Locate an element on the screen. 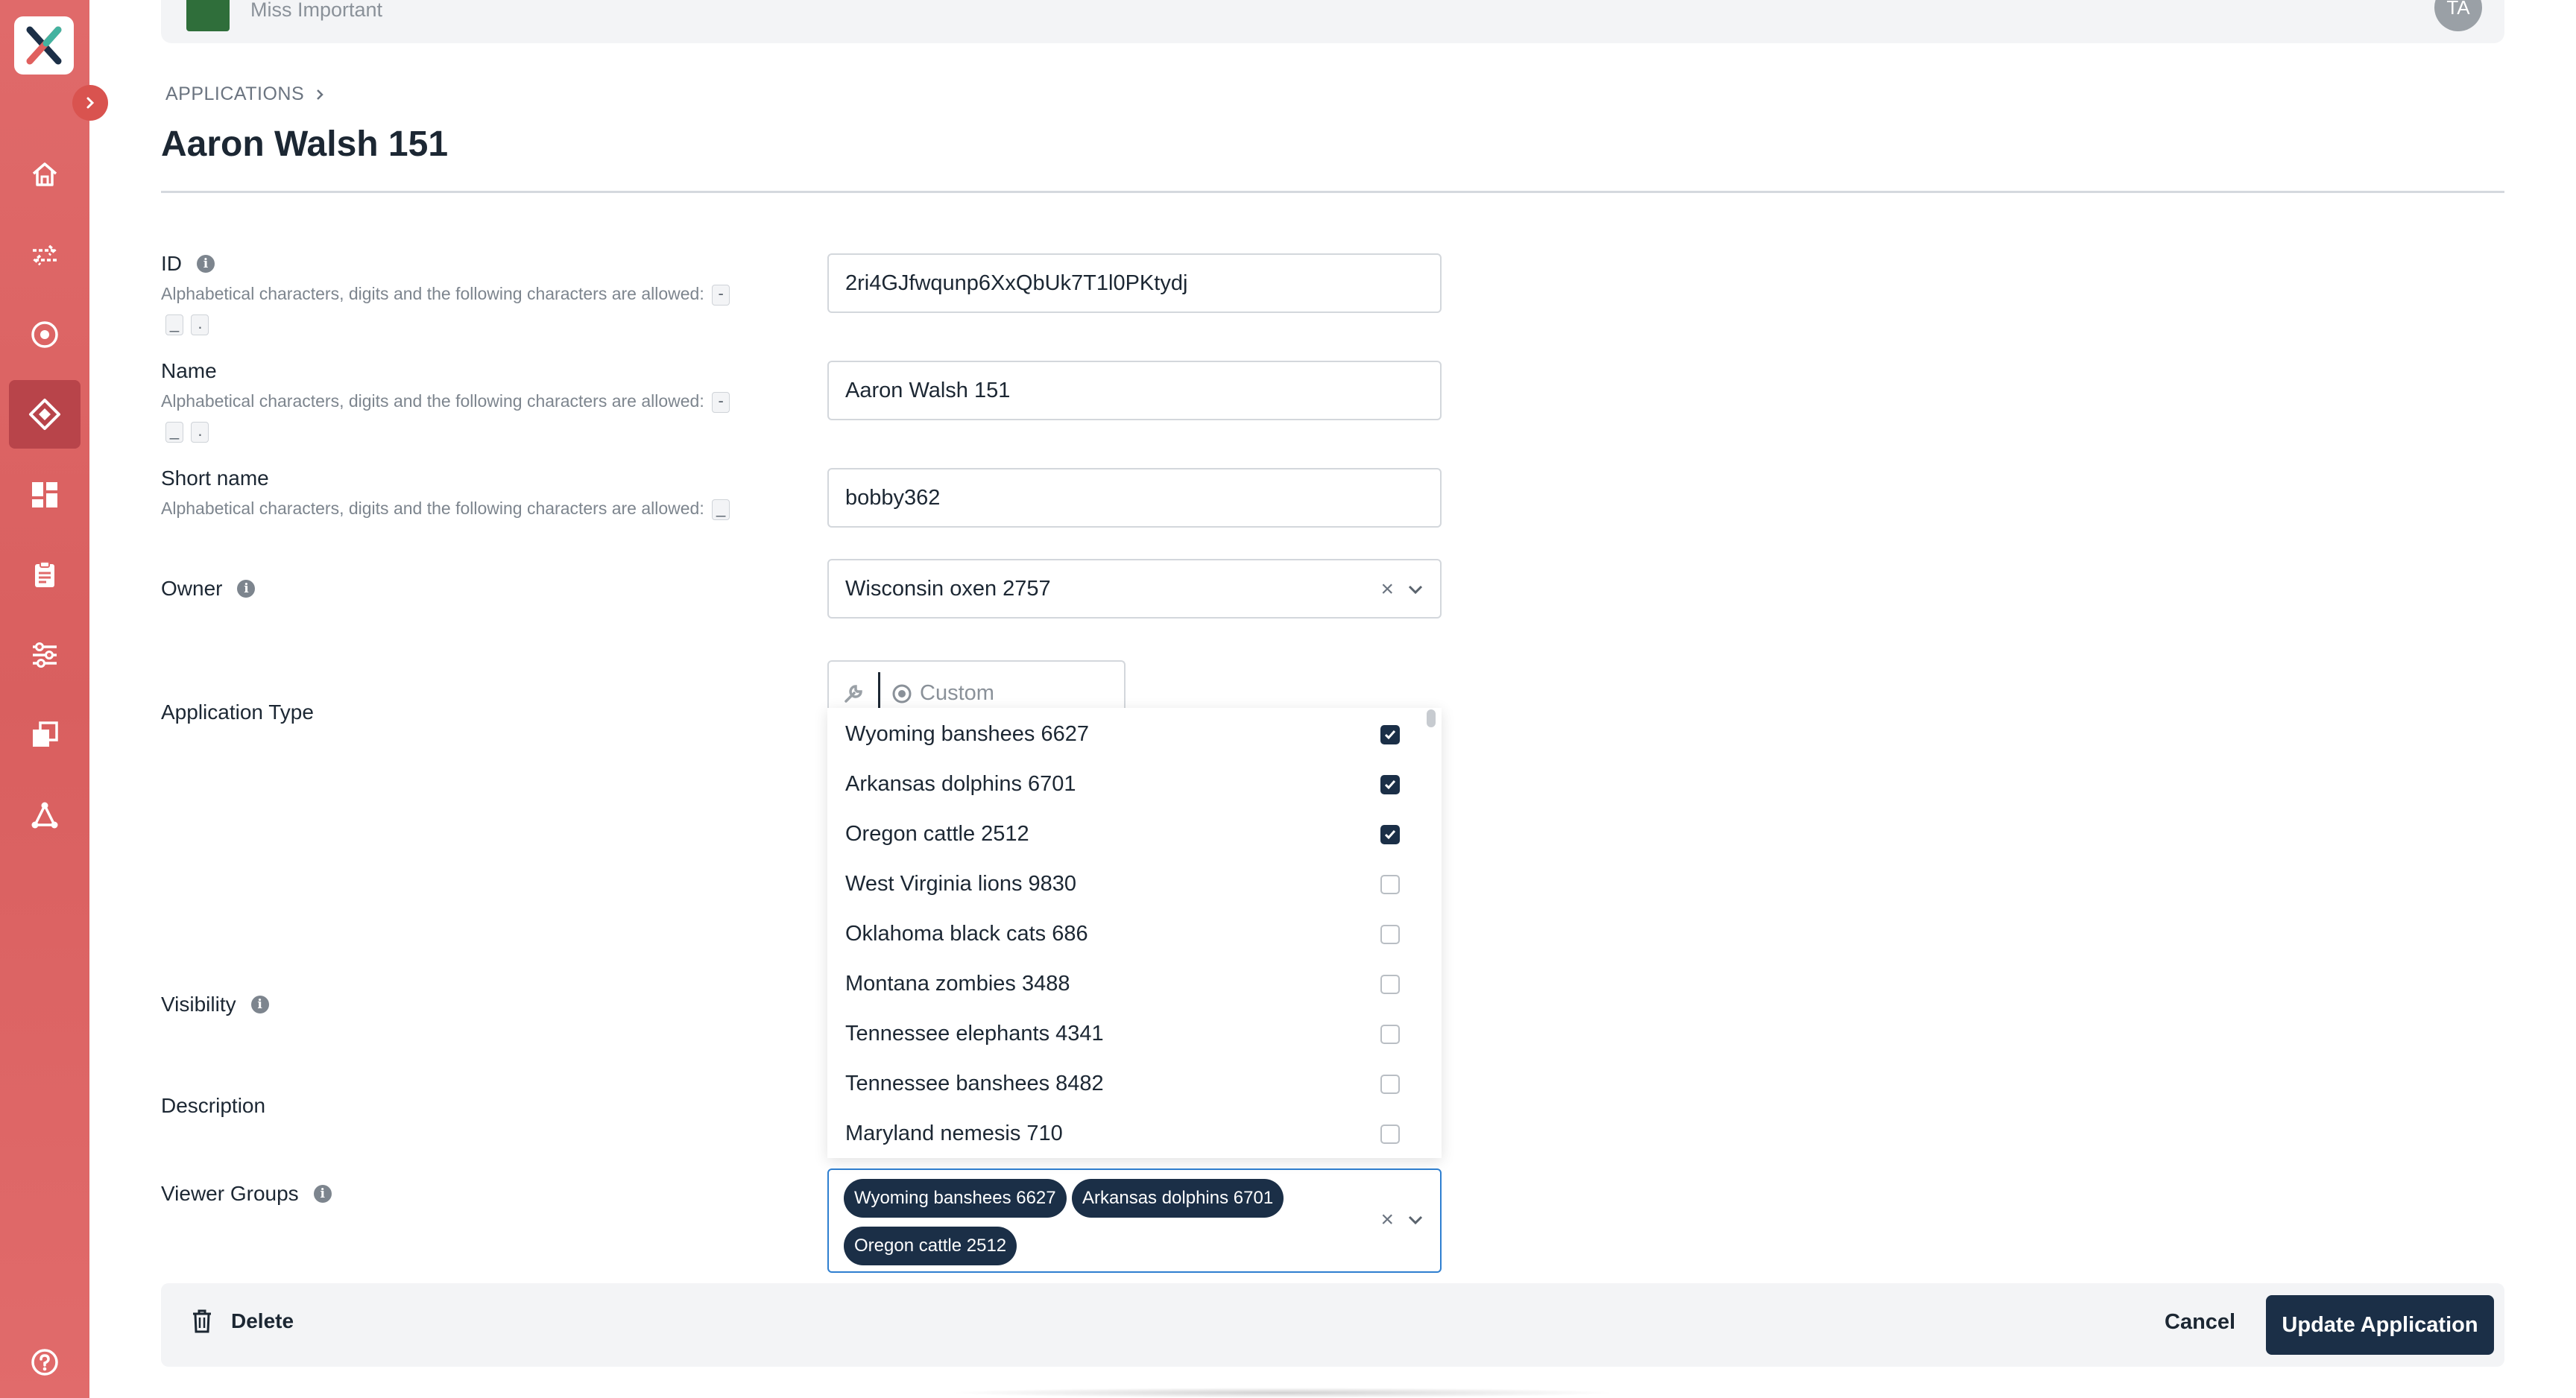 This screenshot has width=2576, height=1398. application-type-label: Application Type is located at coordinates (238, 712).